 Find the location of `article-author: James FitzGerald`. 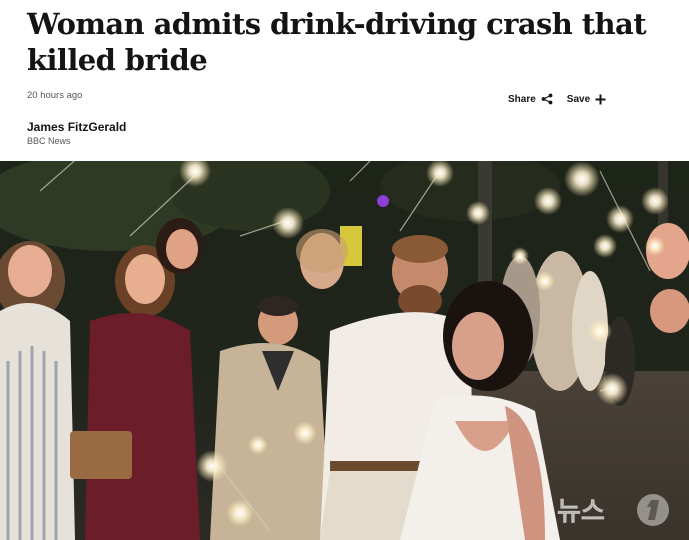

article-author: James FitzGerald is located at coordinates (77, 127).